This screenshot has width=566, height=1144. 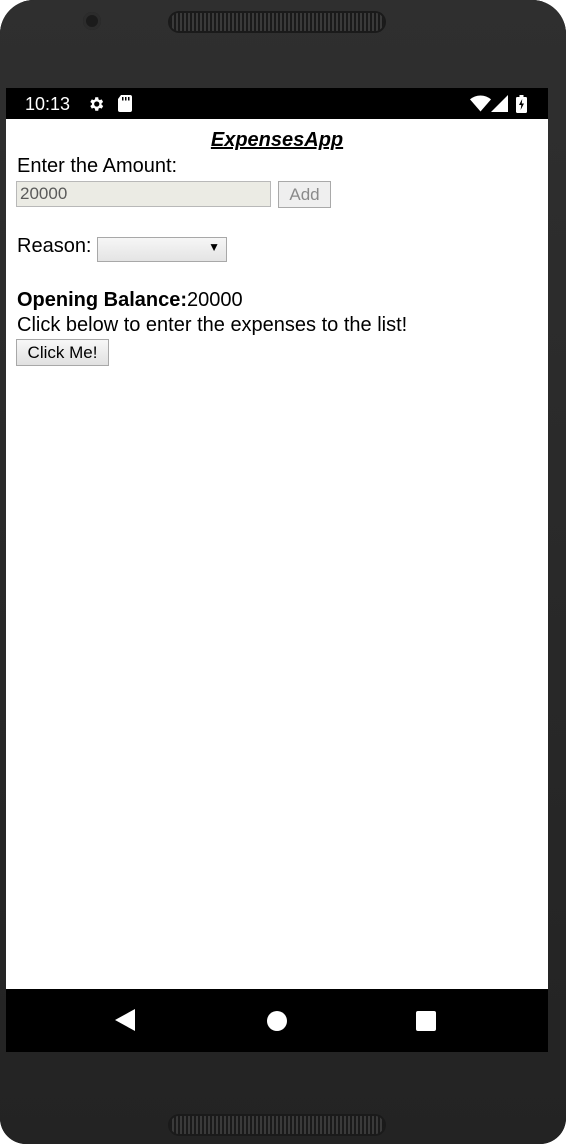 I want to click on reason-select: ▼, so click(x=162, y=249).